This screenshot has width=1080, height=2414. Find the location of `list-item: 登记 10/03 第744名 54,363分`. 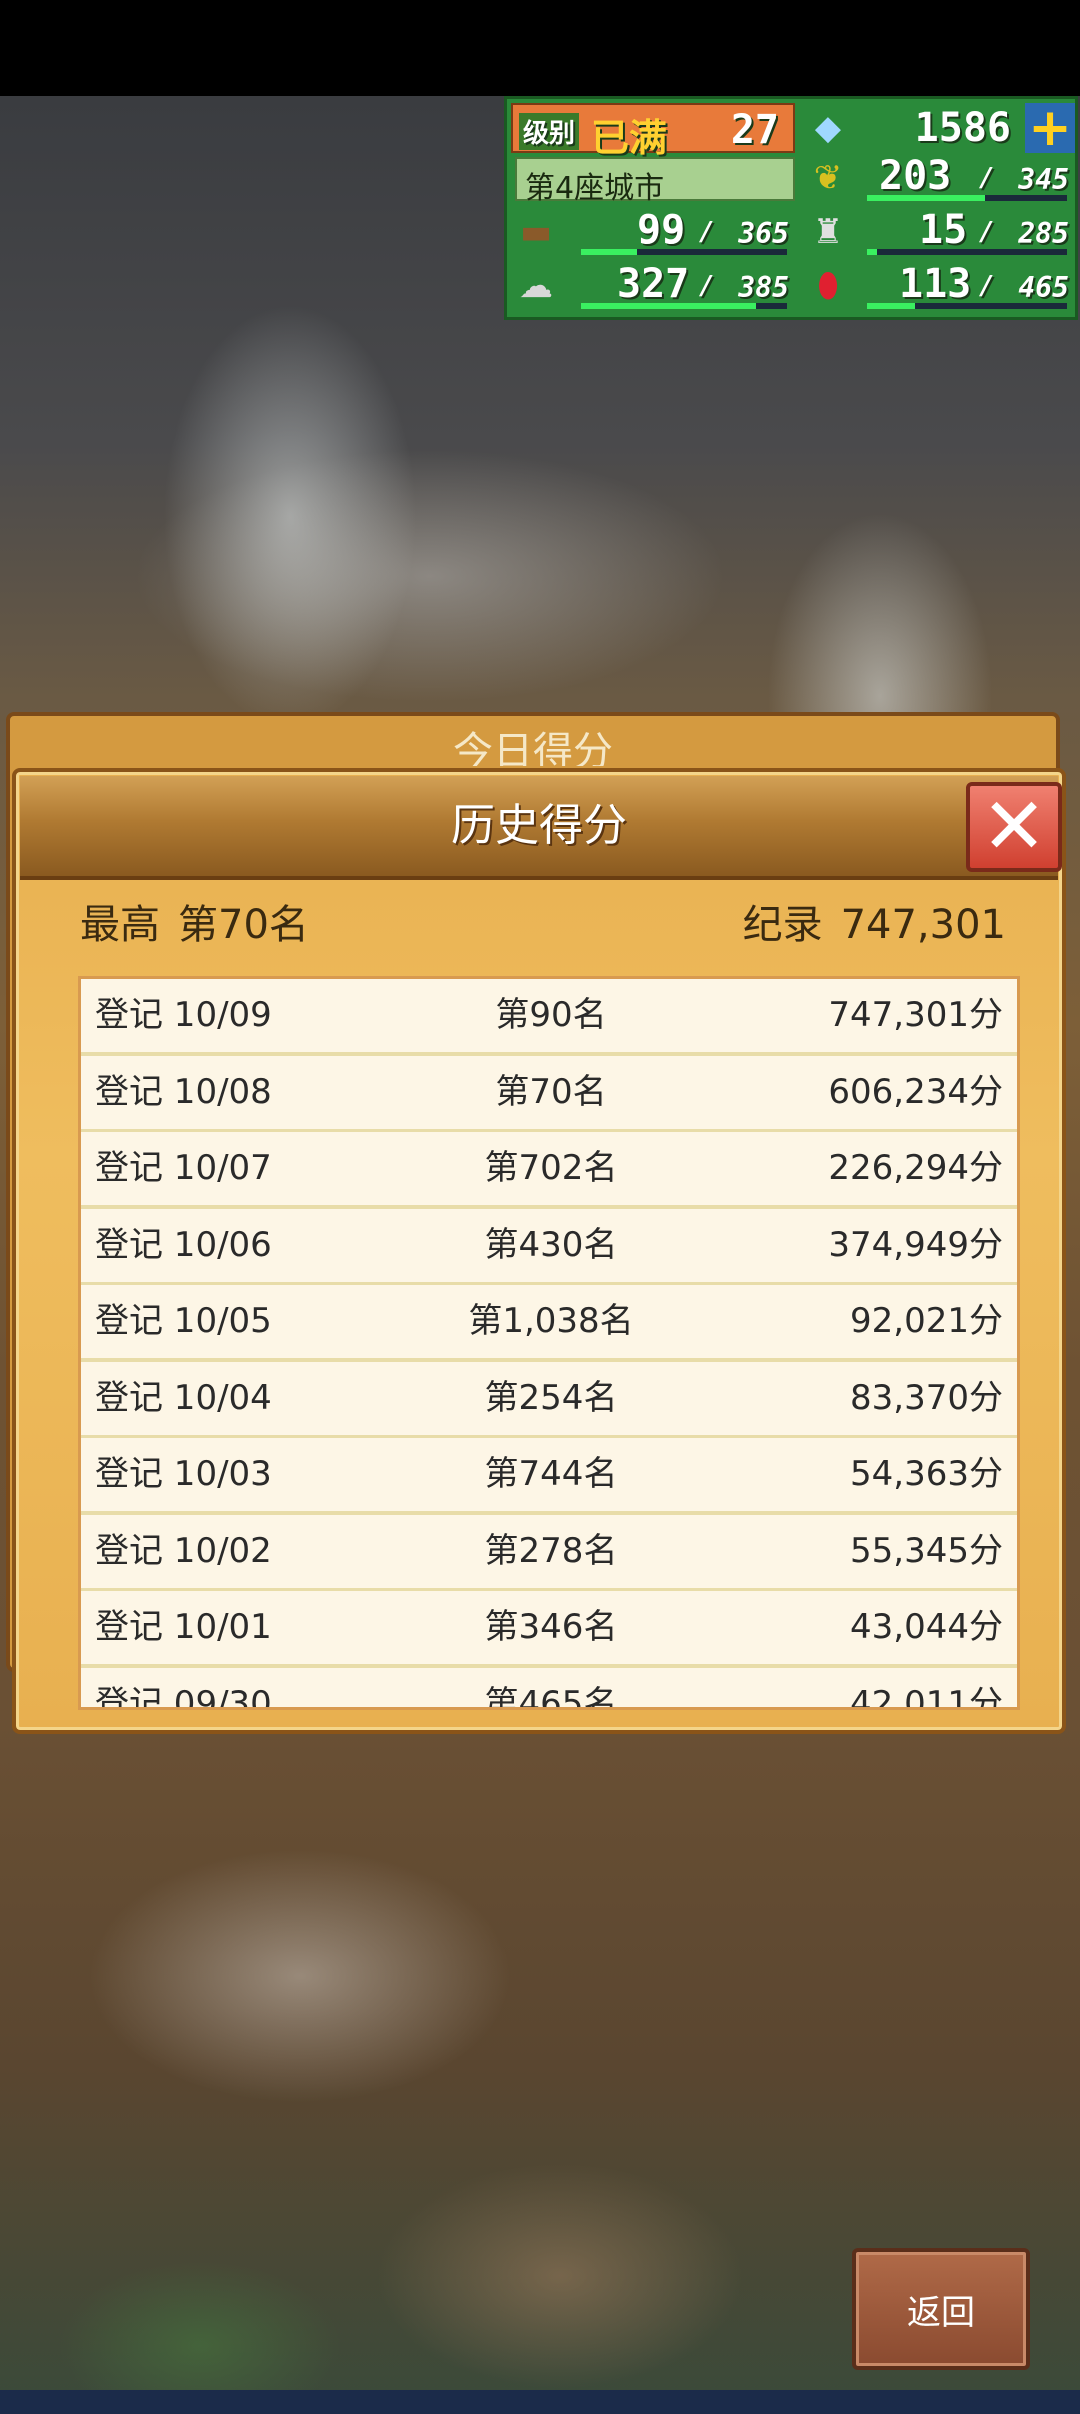

list-item: 登记 10/03 第744名 54,363分 is located at coordinates (549, 1474).